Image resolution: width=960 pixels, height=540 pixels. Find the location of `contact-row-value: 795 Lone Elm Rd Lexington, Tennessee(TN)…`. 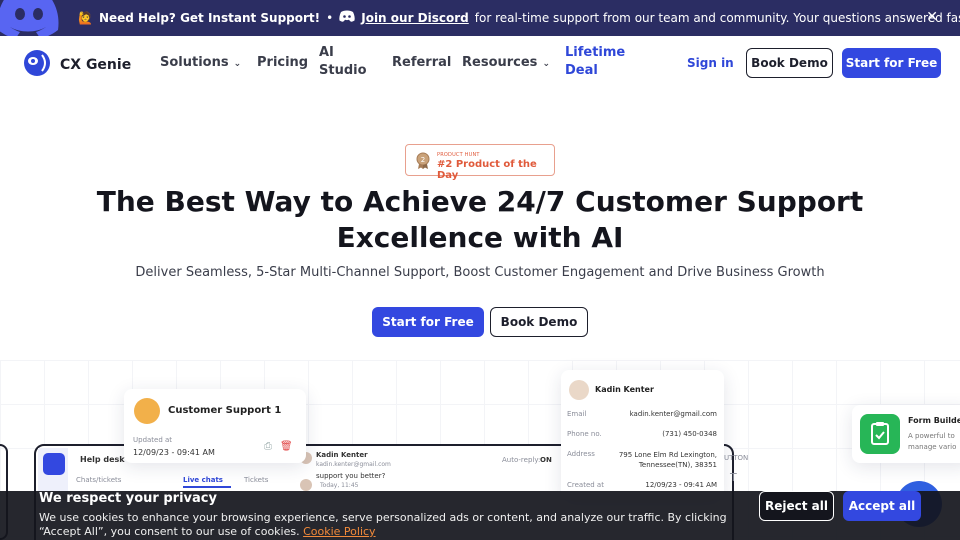

contact-row-value: 795 Lone Elm Rd Lexington, Tennessee(TN)… is located at coordinates (667, 460).